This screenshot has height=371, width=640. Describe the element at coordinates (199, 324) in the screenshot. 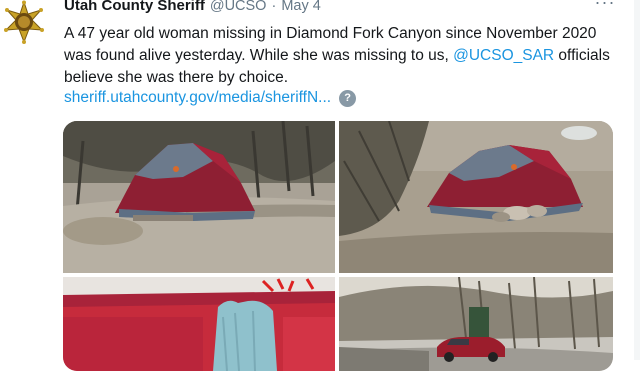

I see `tent-interior-towel-photo` at that location.